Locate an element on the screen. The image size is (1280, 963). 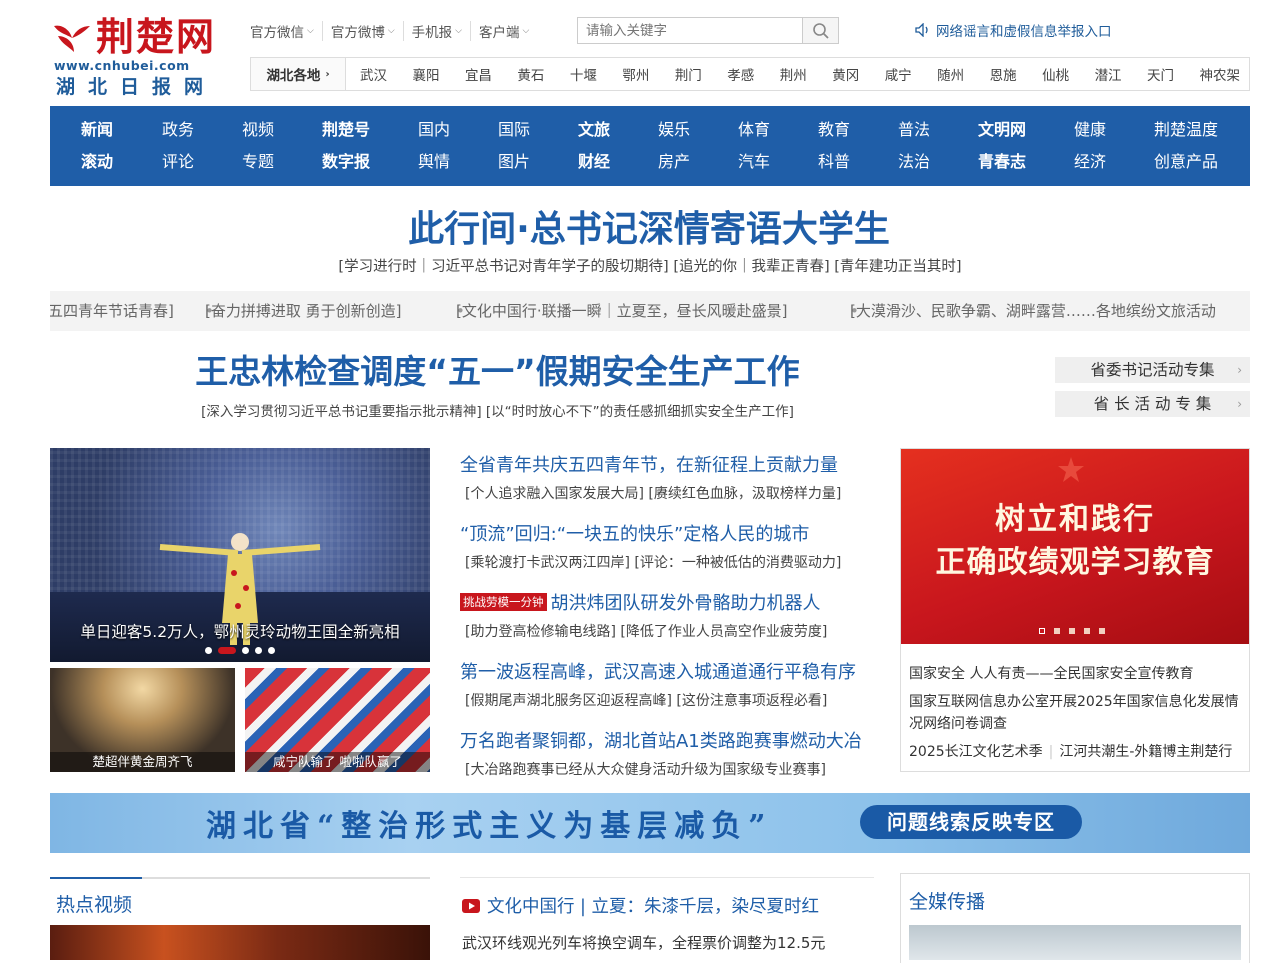
hot-video-thumbnail is located at coordinates (240, 942).